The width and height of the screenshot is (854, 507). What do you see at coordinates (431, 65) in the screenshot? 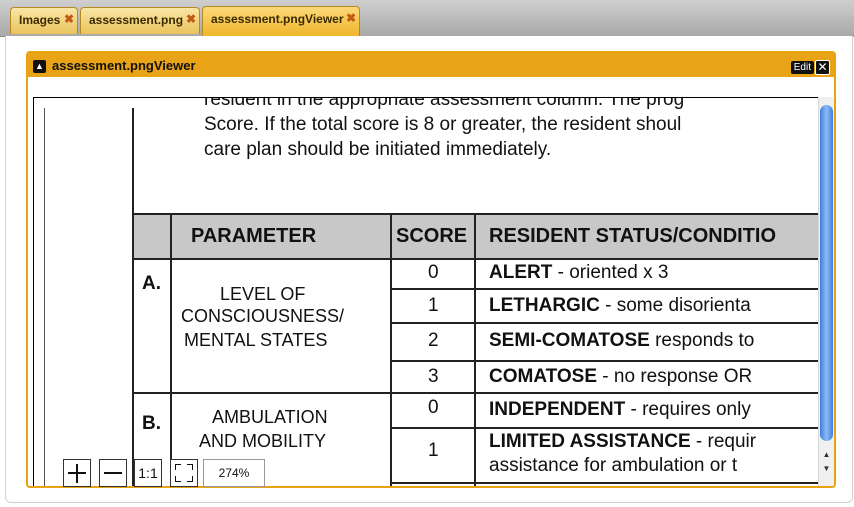
I see `viewer-titlebar: ▲ assessment.pngViewer Edit ✕` at bounding box center [431, 65].